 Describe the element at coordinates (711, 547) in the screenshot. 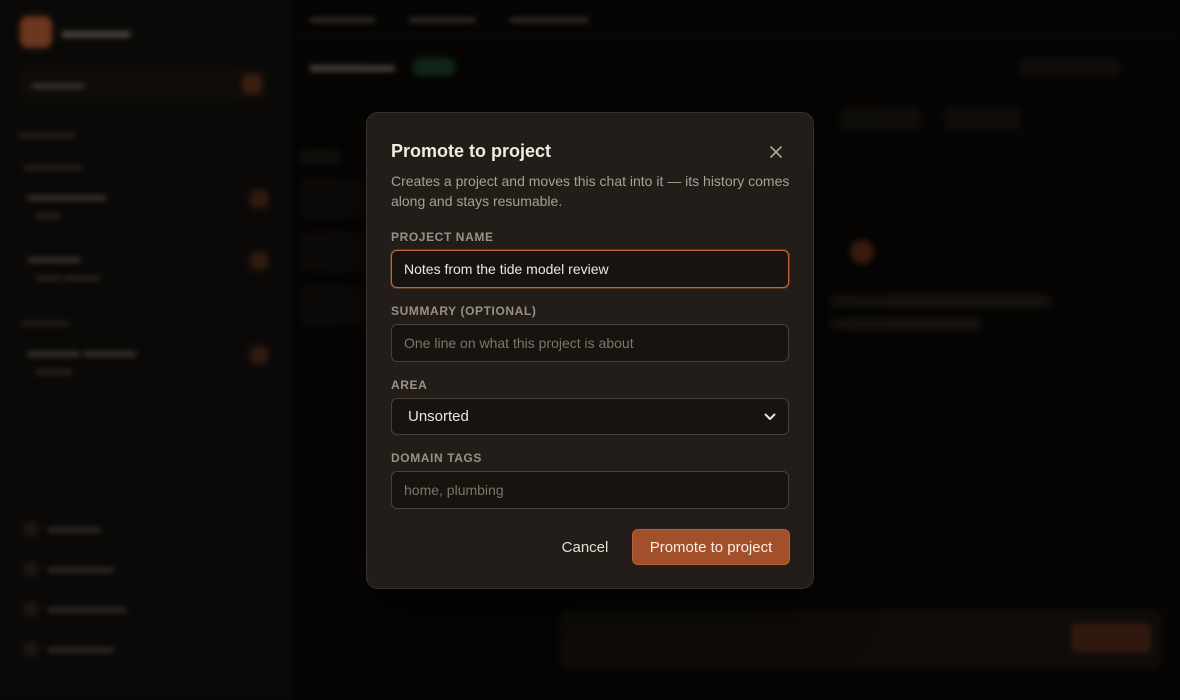

I see `promote-to-project-button: Promote to project` at that location.